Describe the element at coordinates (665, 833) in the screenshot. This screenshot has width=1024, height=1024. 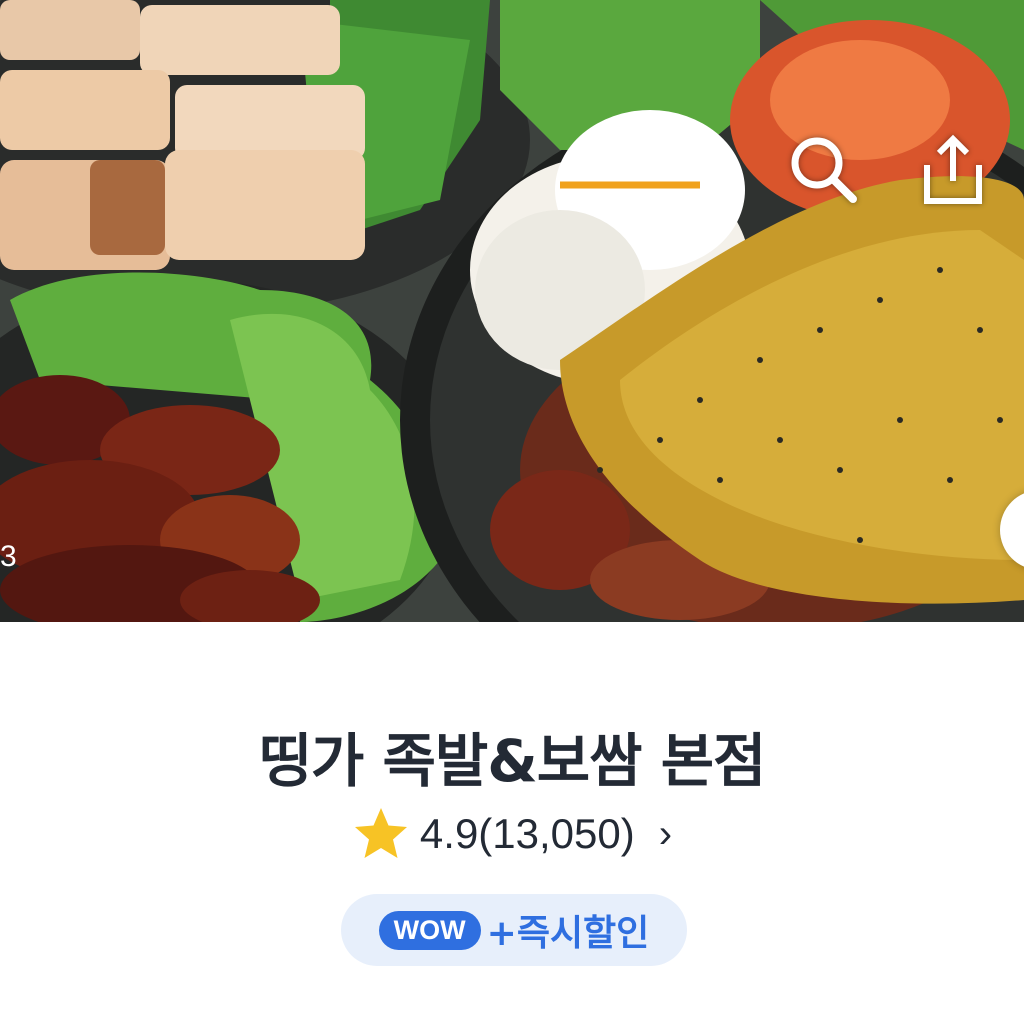
I see `chevron-right-icon: ›` at that location.